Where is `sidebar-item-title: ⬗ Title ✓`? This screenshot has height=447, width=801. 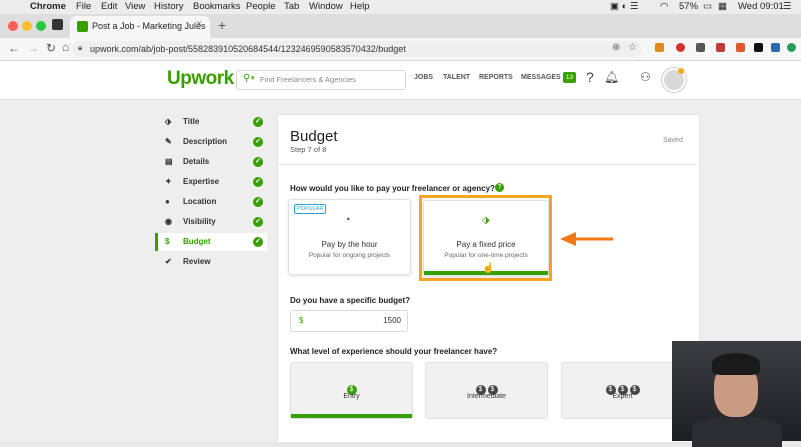
sidebar-item-title: ⬗ Title ✓ is located at coordinates (211, 122).